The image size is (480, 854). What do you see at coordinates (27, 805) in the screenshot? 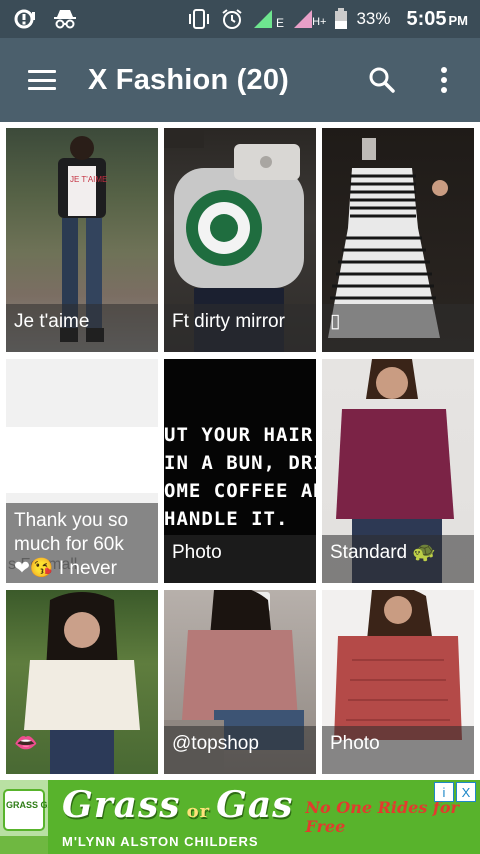
I see `ad-logo-text: GRASS GAS` at bounding box center [27, 805].